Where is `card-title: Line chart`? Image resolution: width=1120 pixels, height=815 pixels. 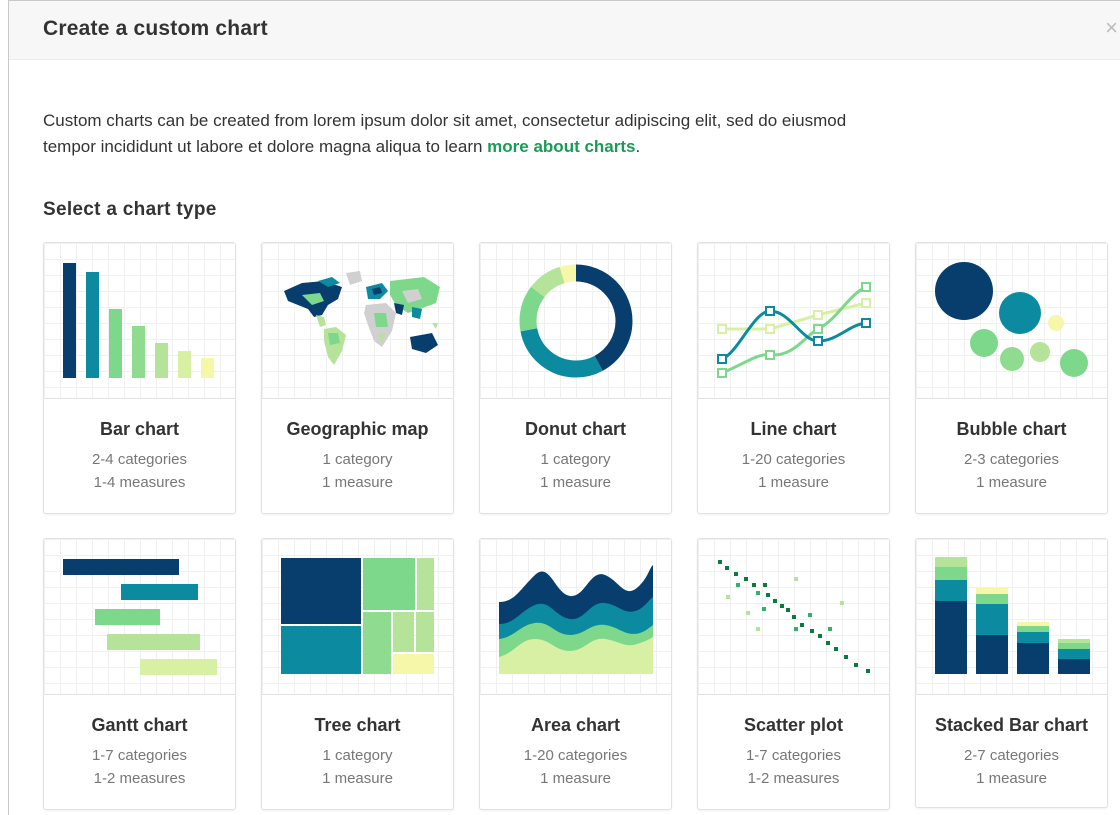 card-title: Line chart is located at coordinates (793, 429).